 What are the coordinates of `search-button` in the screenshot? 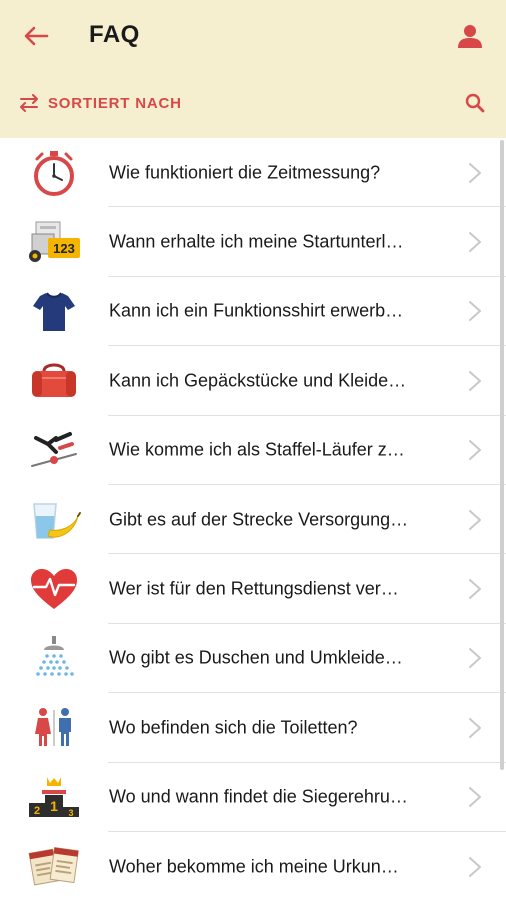 It's located at (475, 103).